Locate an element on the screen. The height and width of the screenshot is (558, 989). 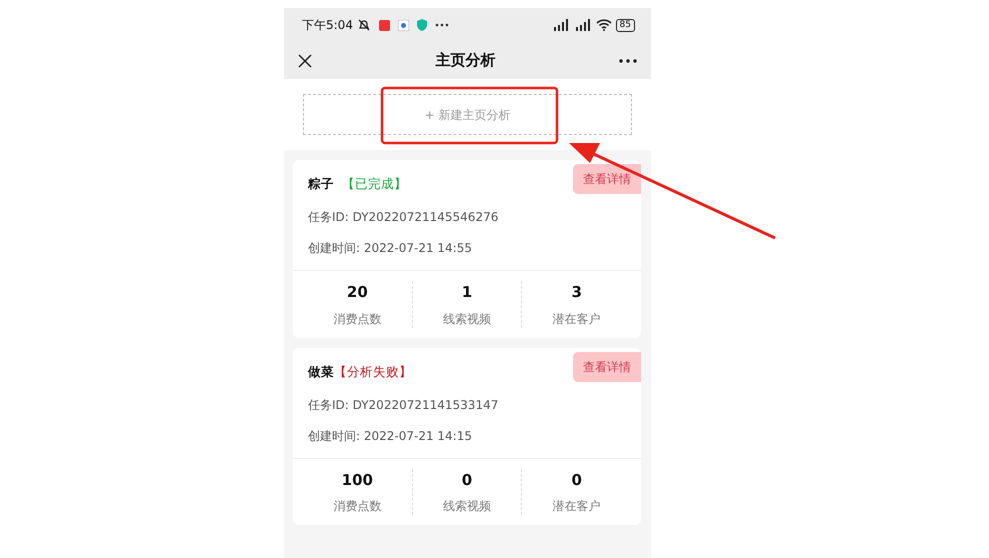
stat-value: 1 is located at coordinates (467, 292).